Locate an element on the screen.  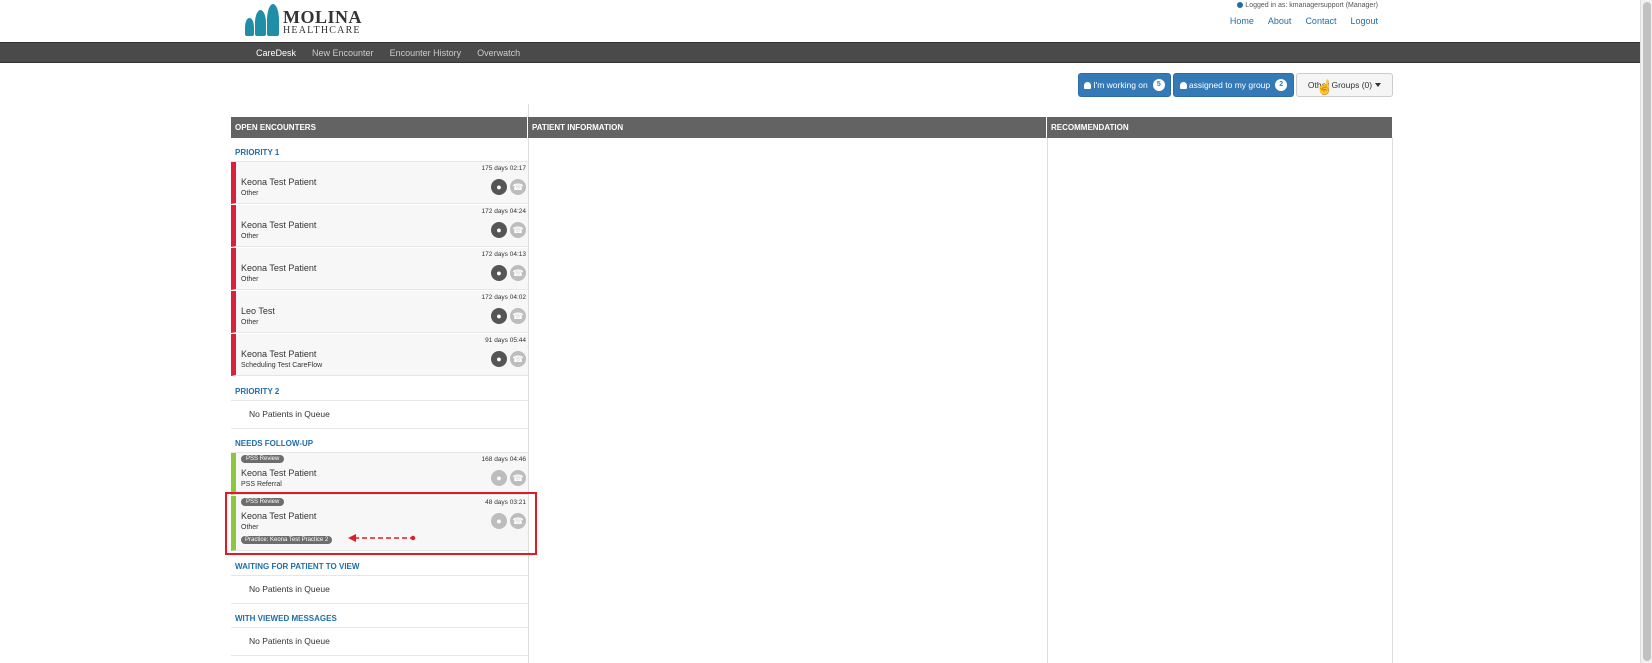
encounter-time: 172 days 04:24 is located at coordinates (503, 211).